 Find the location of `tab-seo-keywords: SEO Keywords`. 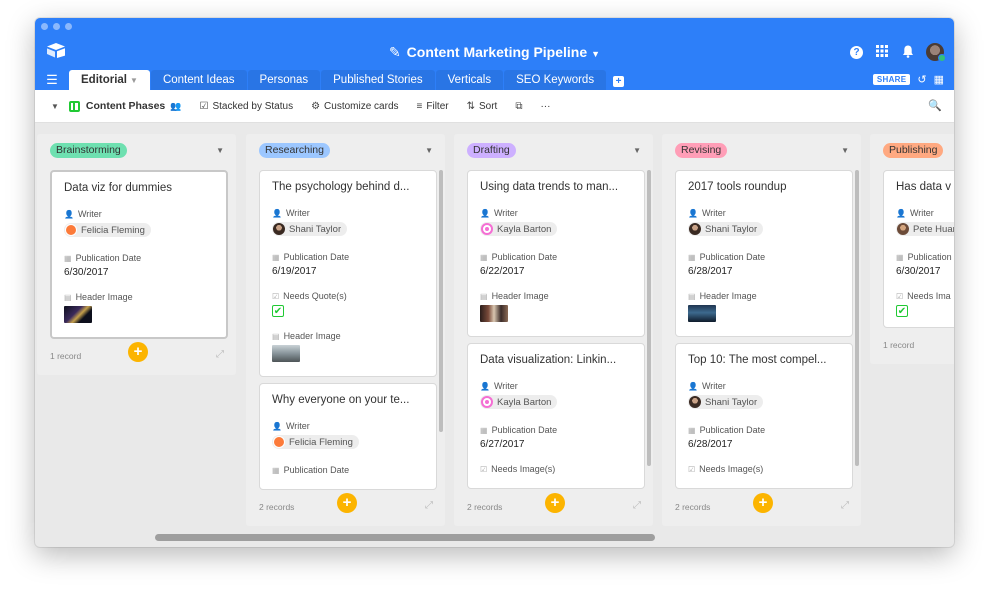

tab-seo-keywords: SEO Keywords is located at coordinates (555, 80).